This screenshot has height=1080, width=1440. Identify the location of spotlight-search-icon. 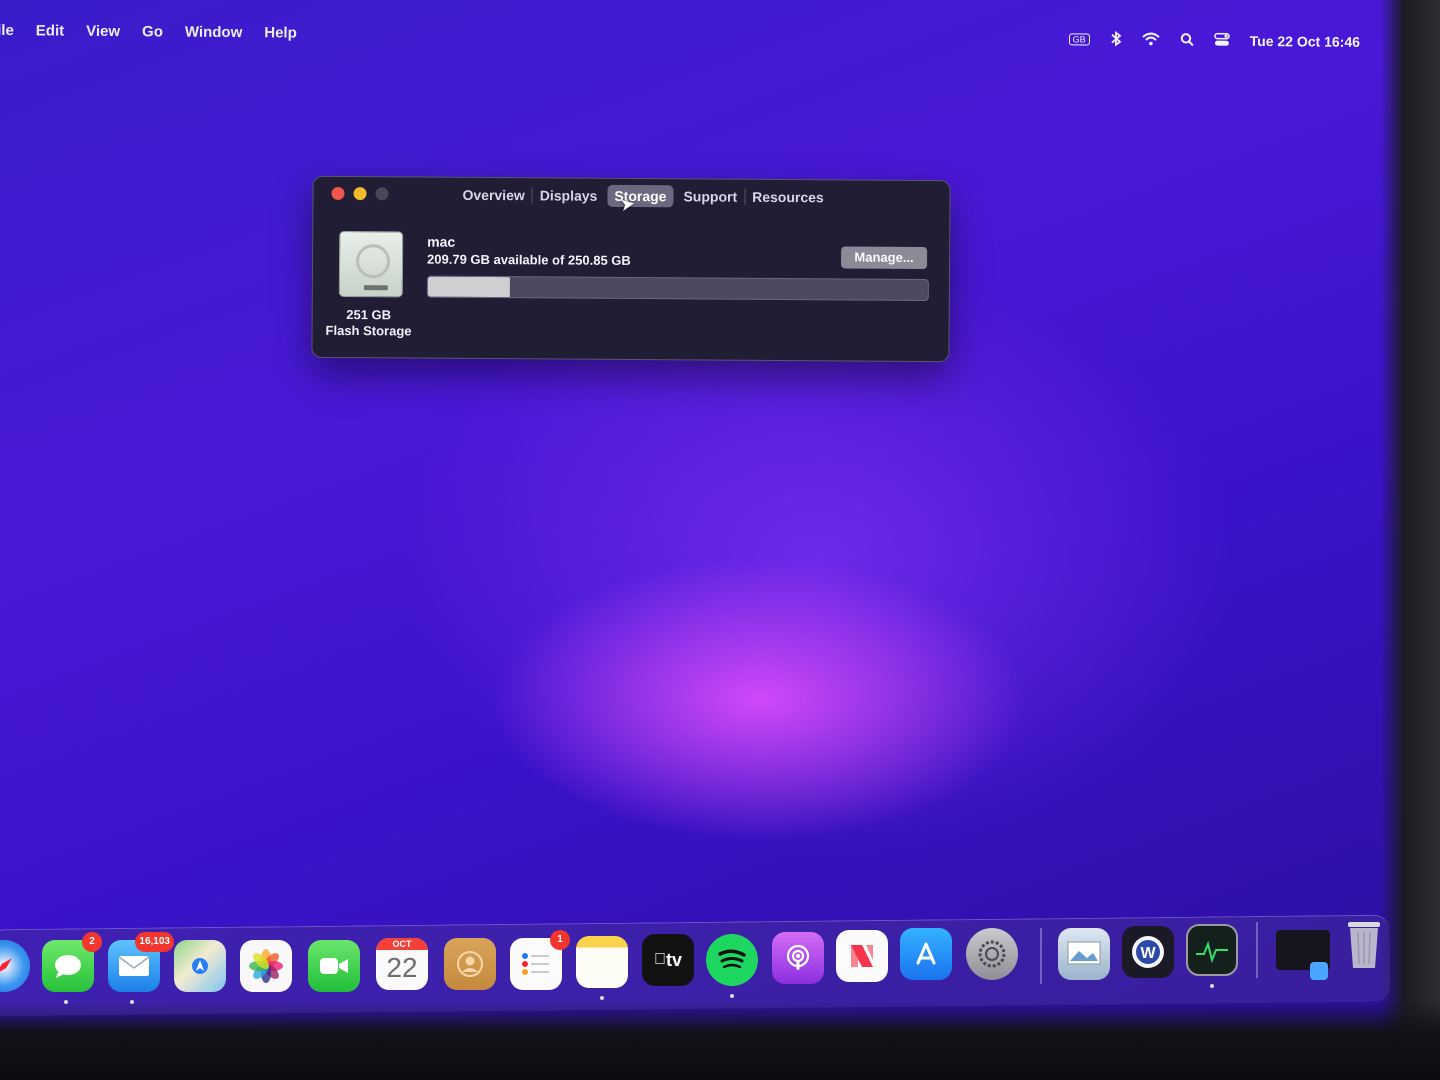
(1187, 40).